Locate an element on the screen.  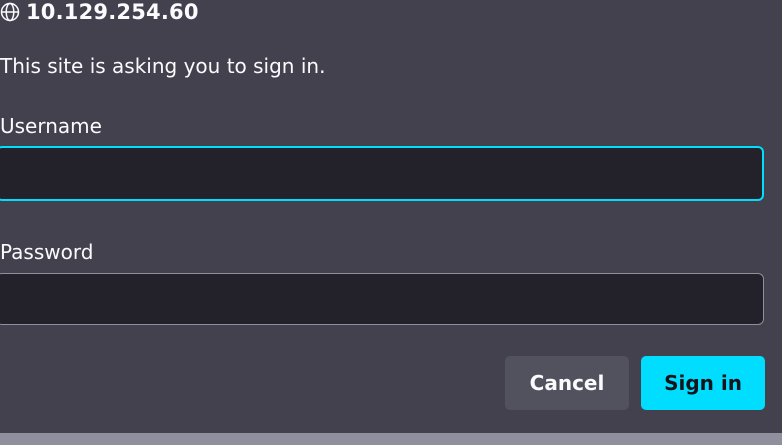
username-label: Username is located at coordinates (51, 126).